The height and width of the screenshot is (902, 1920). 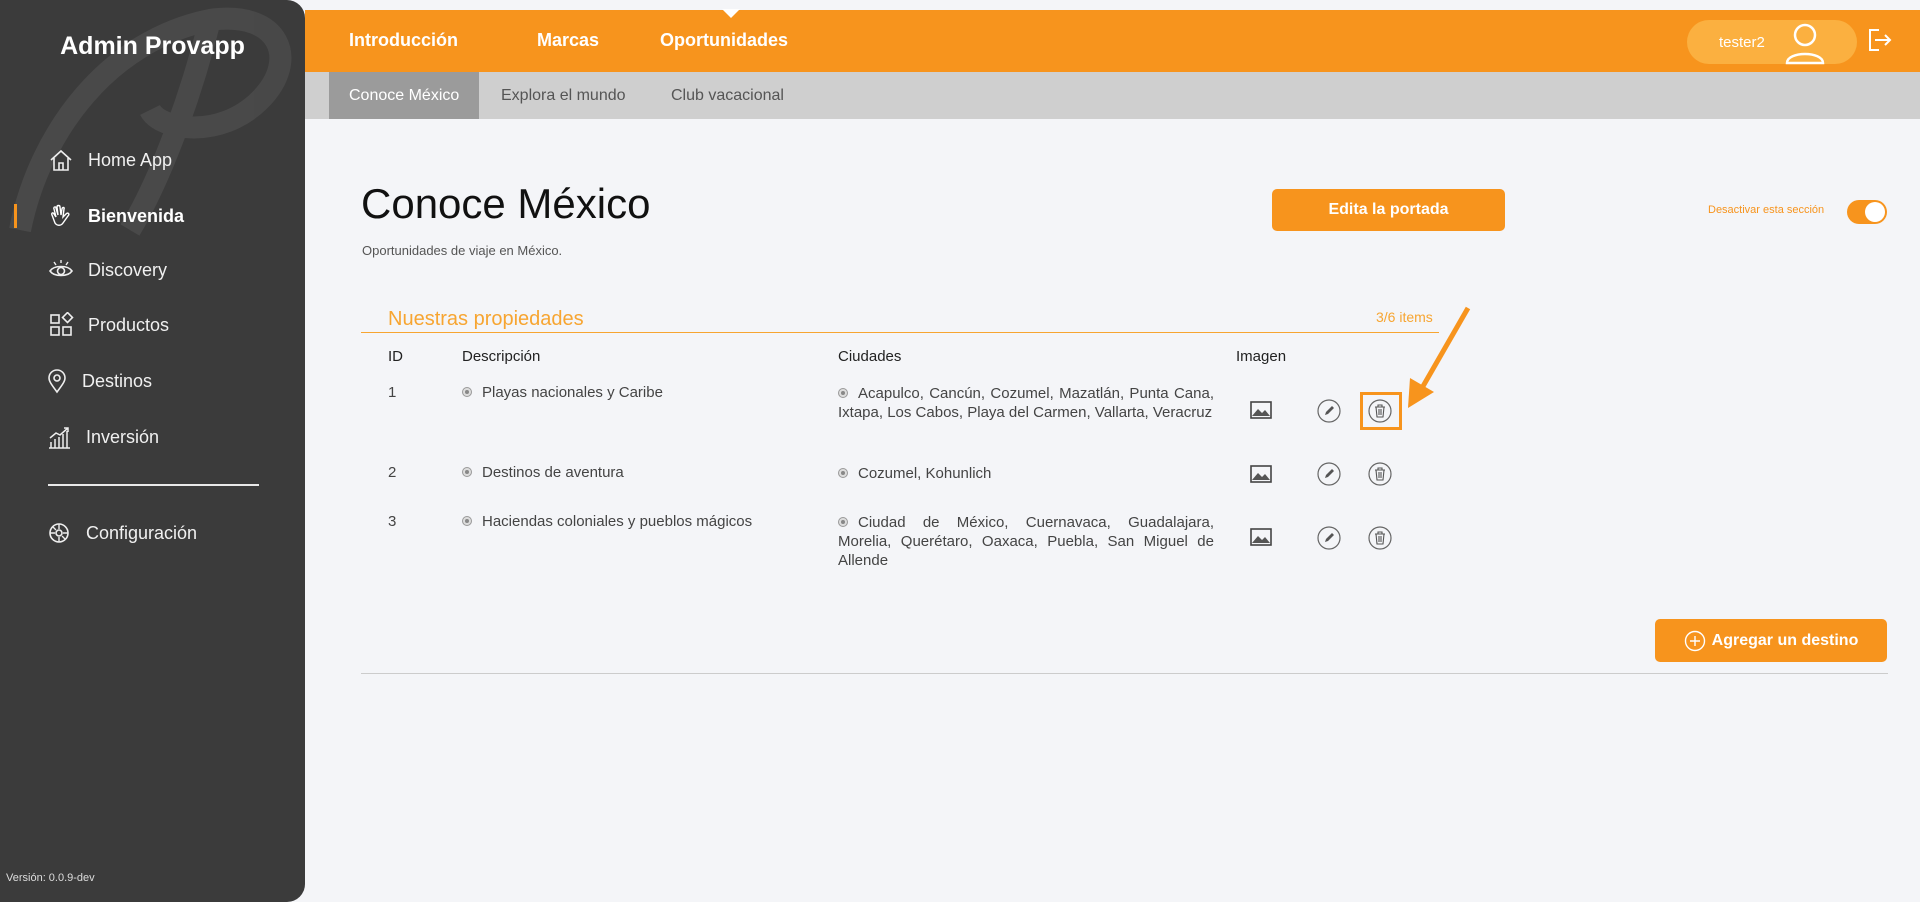 What do you see at coordinates (1742, 42) in the screenshot?
I see `username: tester2` at bounding box center [1742, 42].